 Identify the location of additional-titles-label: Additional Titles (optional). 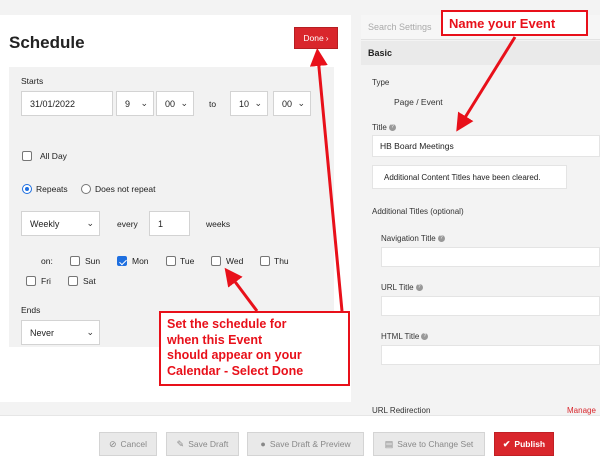
(418, 211).